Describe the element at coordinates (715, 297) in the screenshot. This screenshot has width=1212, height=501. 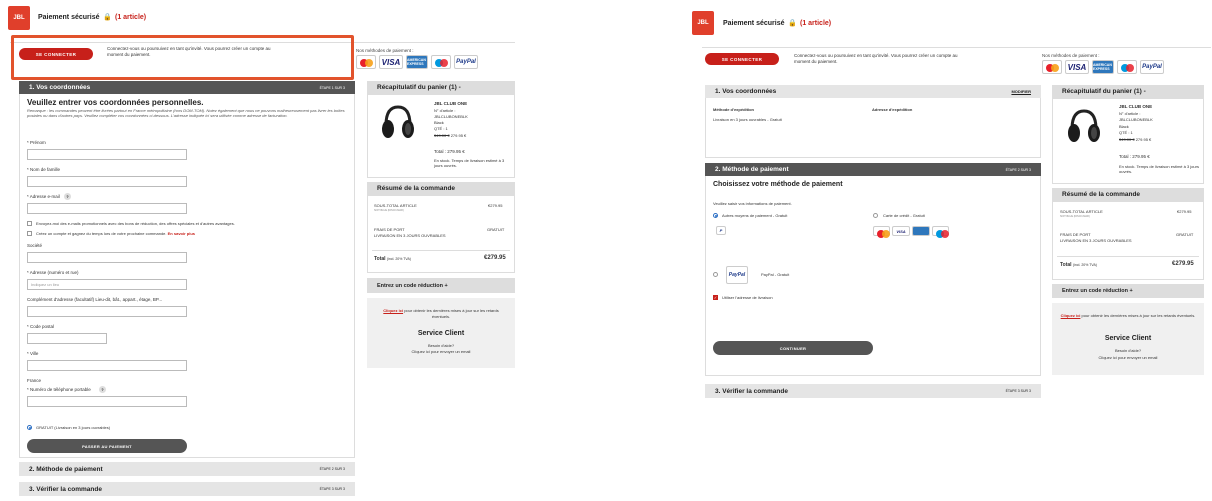
I see `use-shipping-address-checkbox: ✓` at that location.